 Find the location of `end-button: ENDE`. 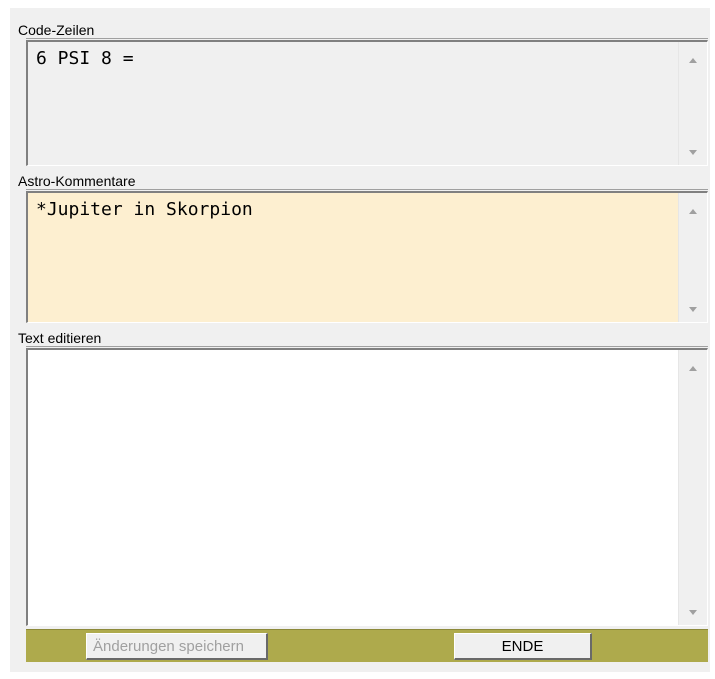

end-button: ENDE is located at coordinates (523, 646).